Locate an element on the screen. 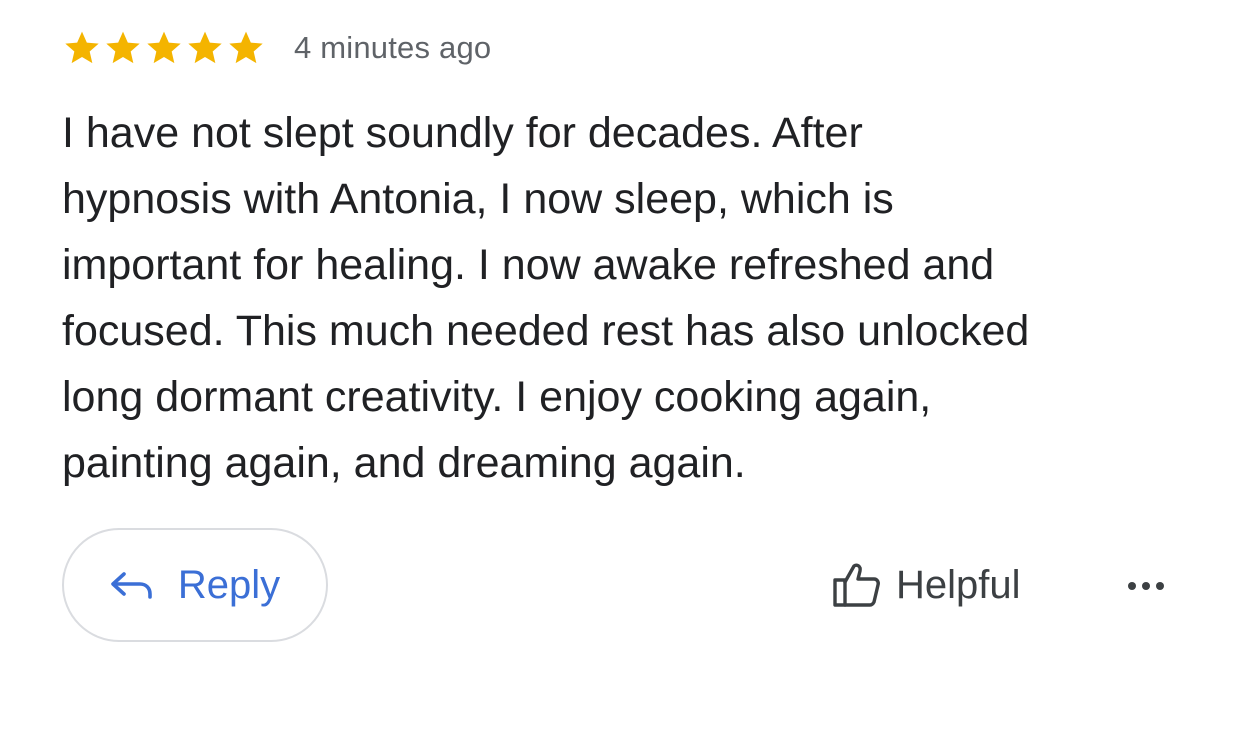 Image resolution: width=1242 pixels, height=750 pixels. more-options-button is located at coordinates (1146, 586).